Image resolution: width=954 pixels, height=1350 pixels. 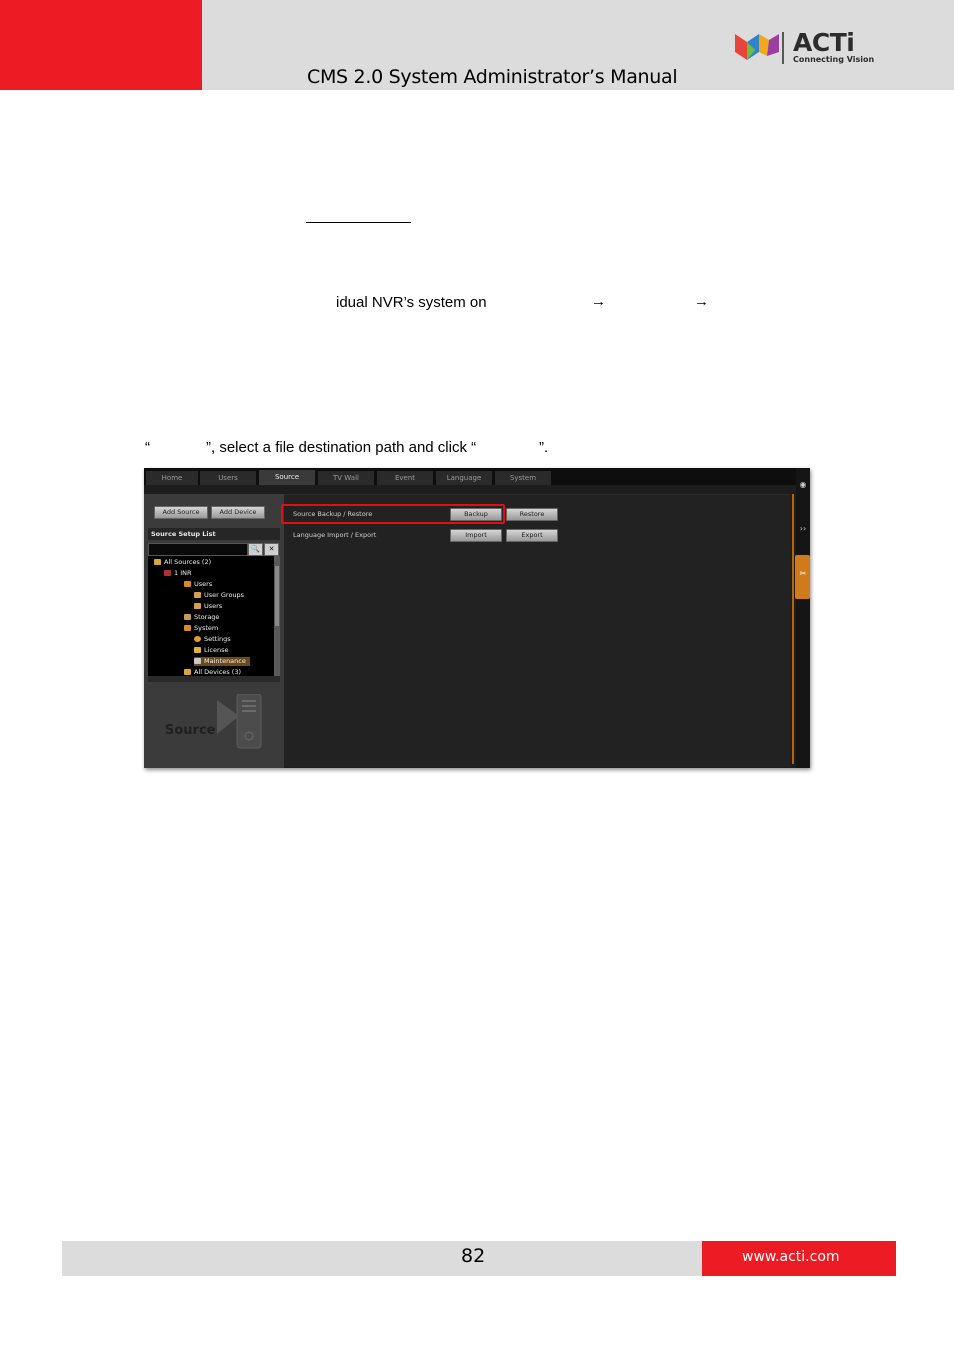 What do you see at coordinates (382, 1258) in the screenshot?
I see `footer-gray-band` at bounding box center [382, 1258].